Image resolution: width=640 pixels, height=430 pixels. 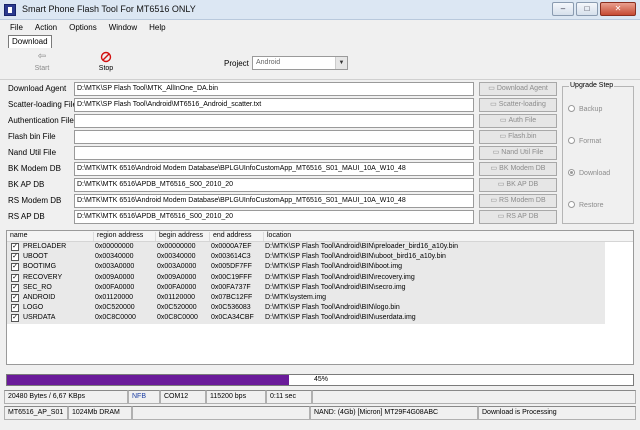 I want to click on nand-util-file-button: ▭ Nand Util File, so click(x=518, y=153).